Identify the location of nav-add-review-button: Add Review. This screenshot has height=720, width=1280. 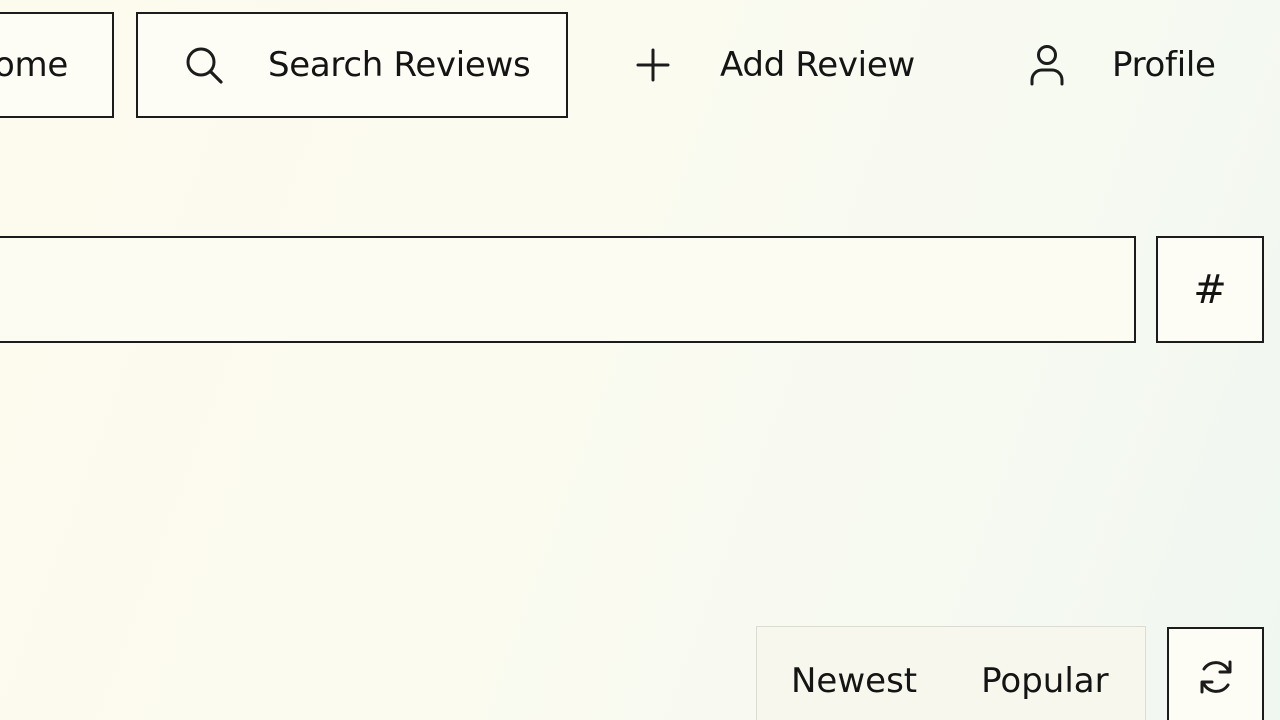
(784, 65).